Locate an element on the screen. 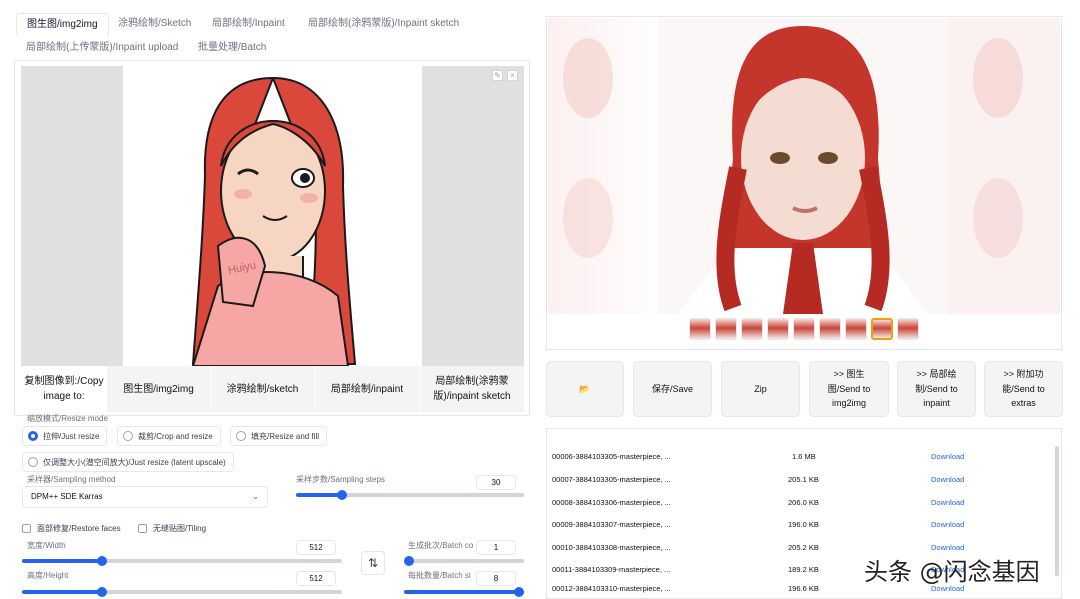 Image resolution: width=1080 pixels, height=599 pixels. copy-to-img2img-button: 图生图/img2img is located at coordinates (158, 389).